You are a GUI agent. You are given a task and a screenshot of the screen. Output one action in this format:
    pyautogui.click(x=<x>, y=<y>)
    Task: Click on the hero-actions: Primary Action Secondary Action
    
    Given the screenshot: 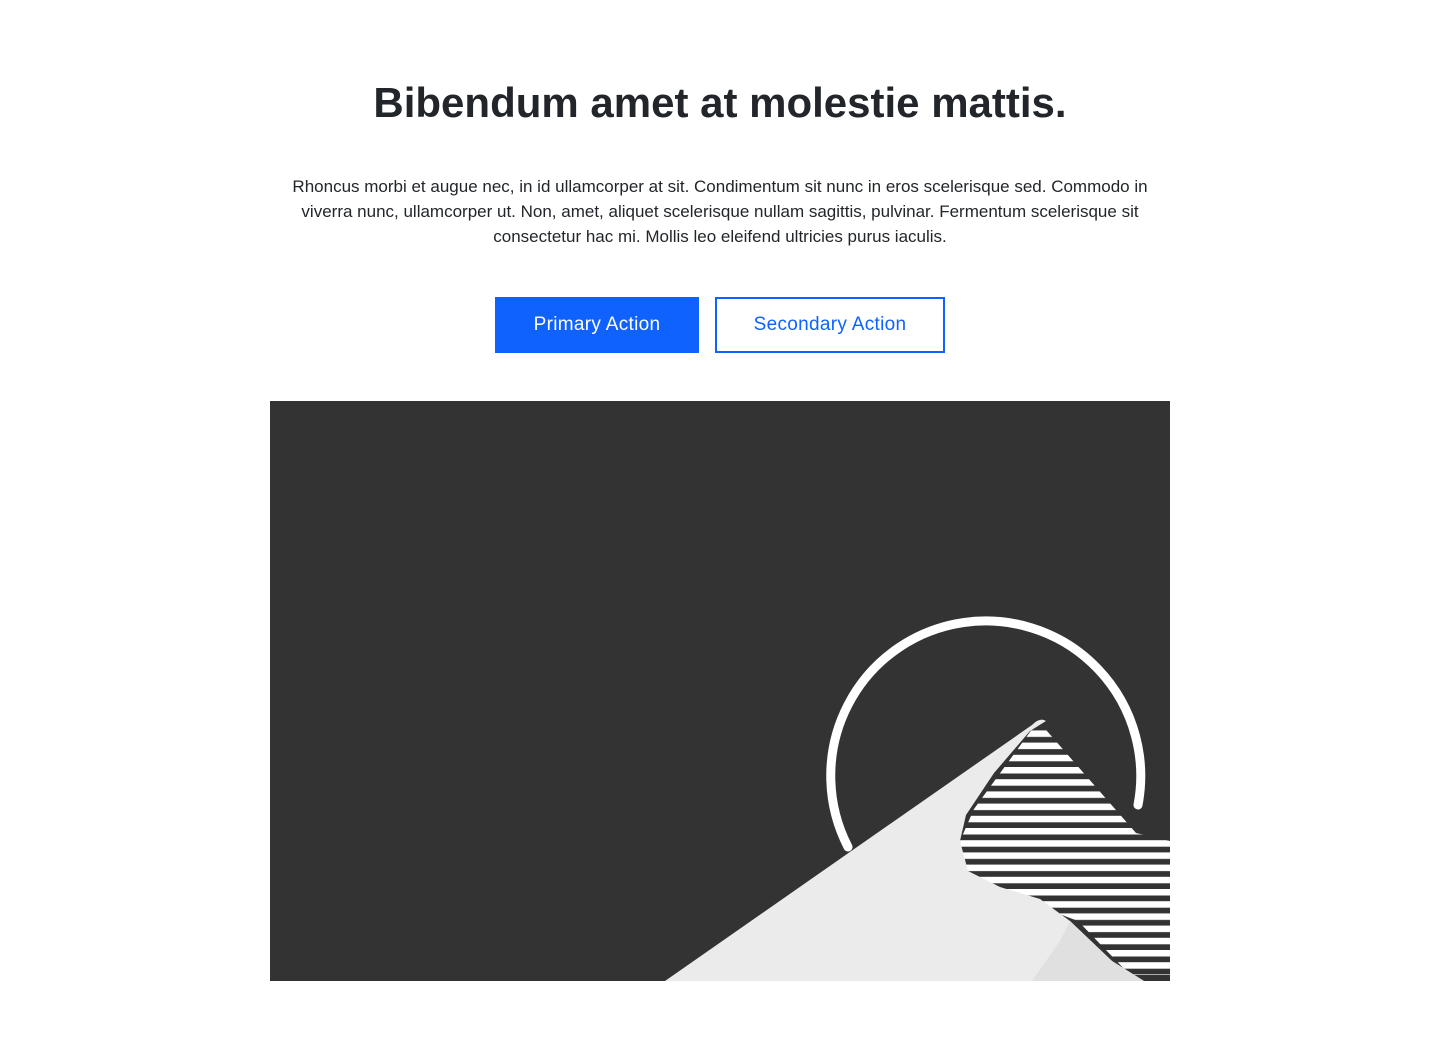 What is the action you would take?
    pyautogui.click(x=720, y=325)
    